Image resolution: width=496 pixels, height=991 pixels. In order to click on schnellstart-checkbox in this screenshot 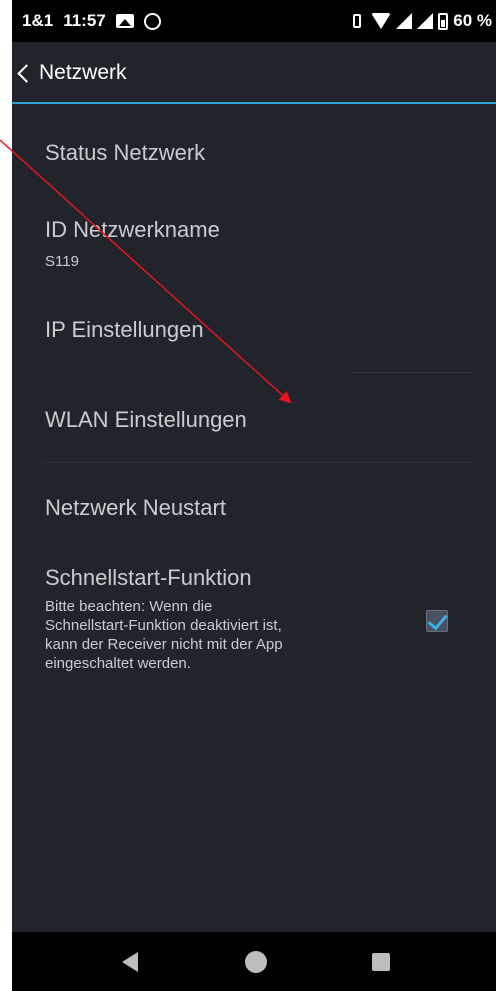, I will do `click(437, 620)`.